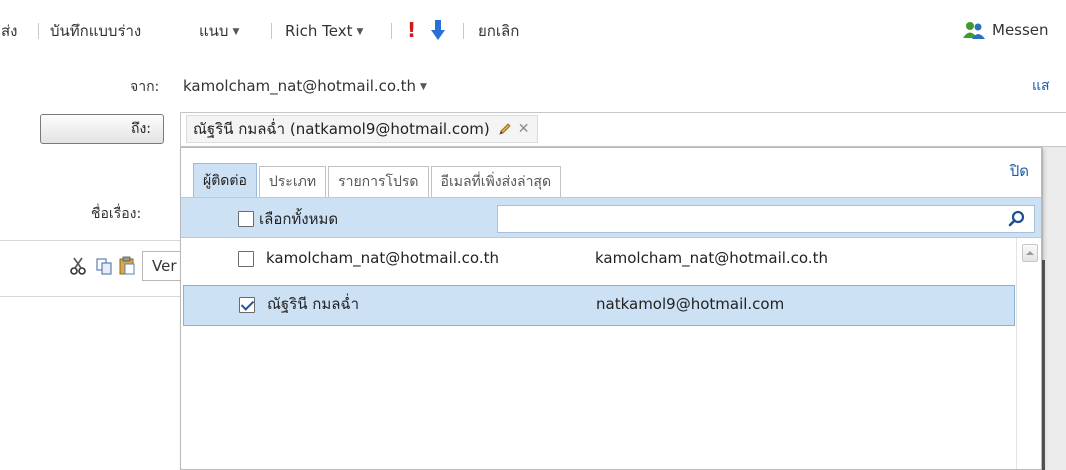 This screenshot has height=470, width=1066. Describe the element at coordinates (505, 129) in the screenshot. I see `pencil-icon` at that location.